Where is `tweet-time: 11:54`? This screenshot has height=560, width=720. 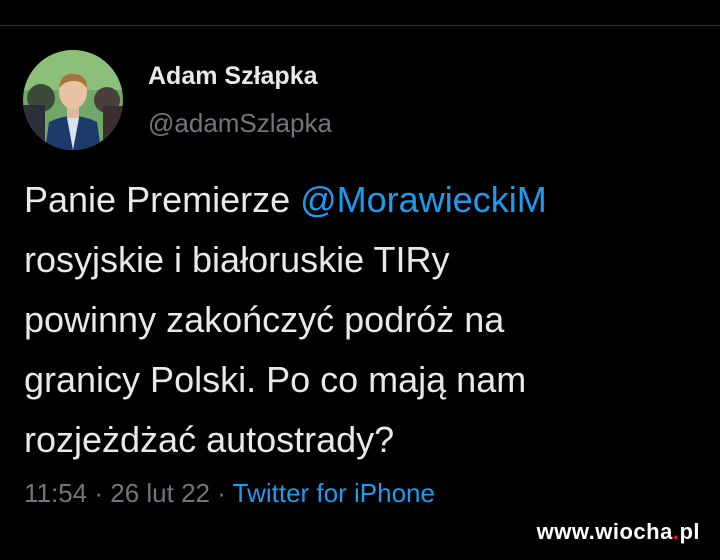 tweet-time: 11:54 is located at coordinates (55, 493).